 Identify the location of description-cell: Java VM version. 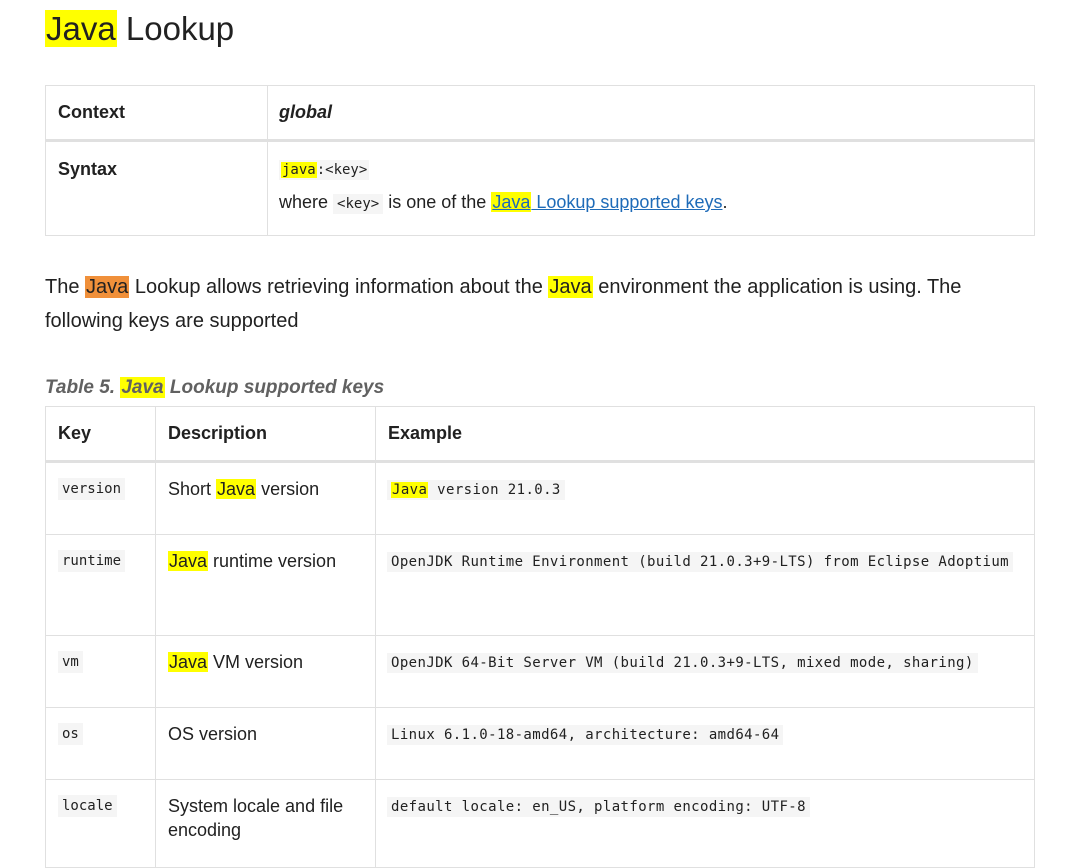
(265, 671).